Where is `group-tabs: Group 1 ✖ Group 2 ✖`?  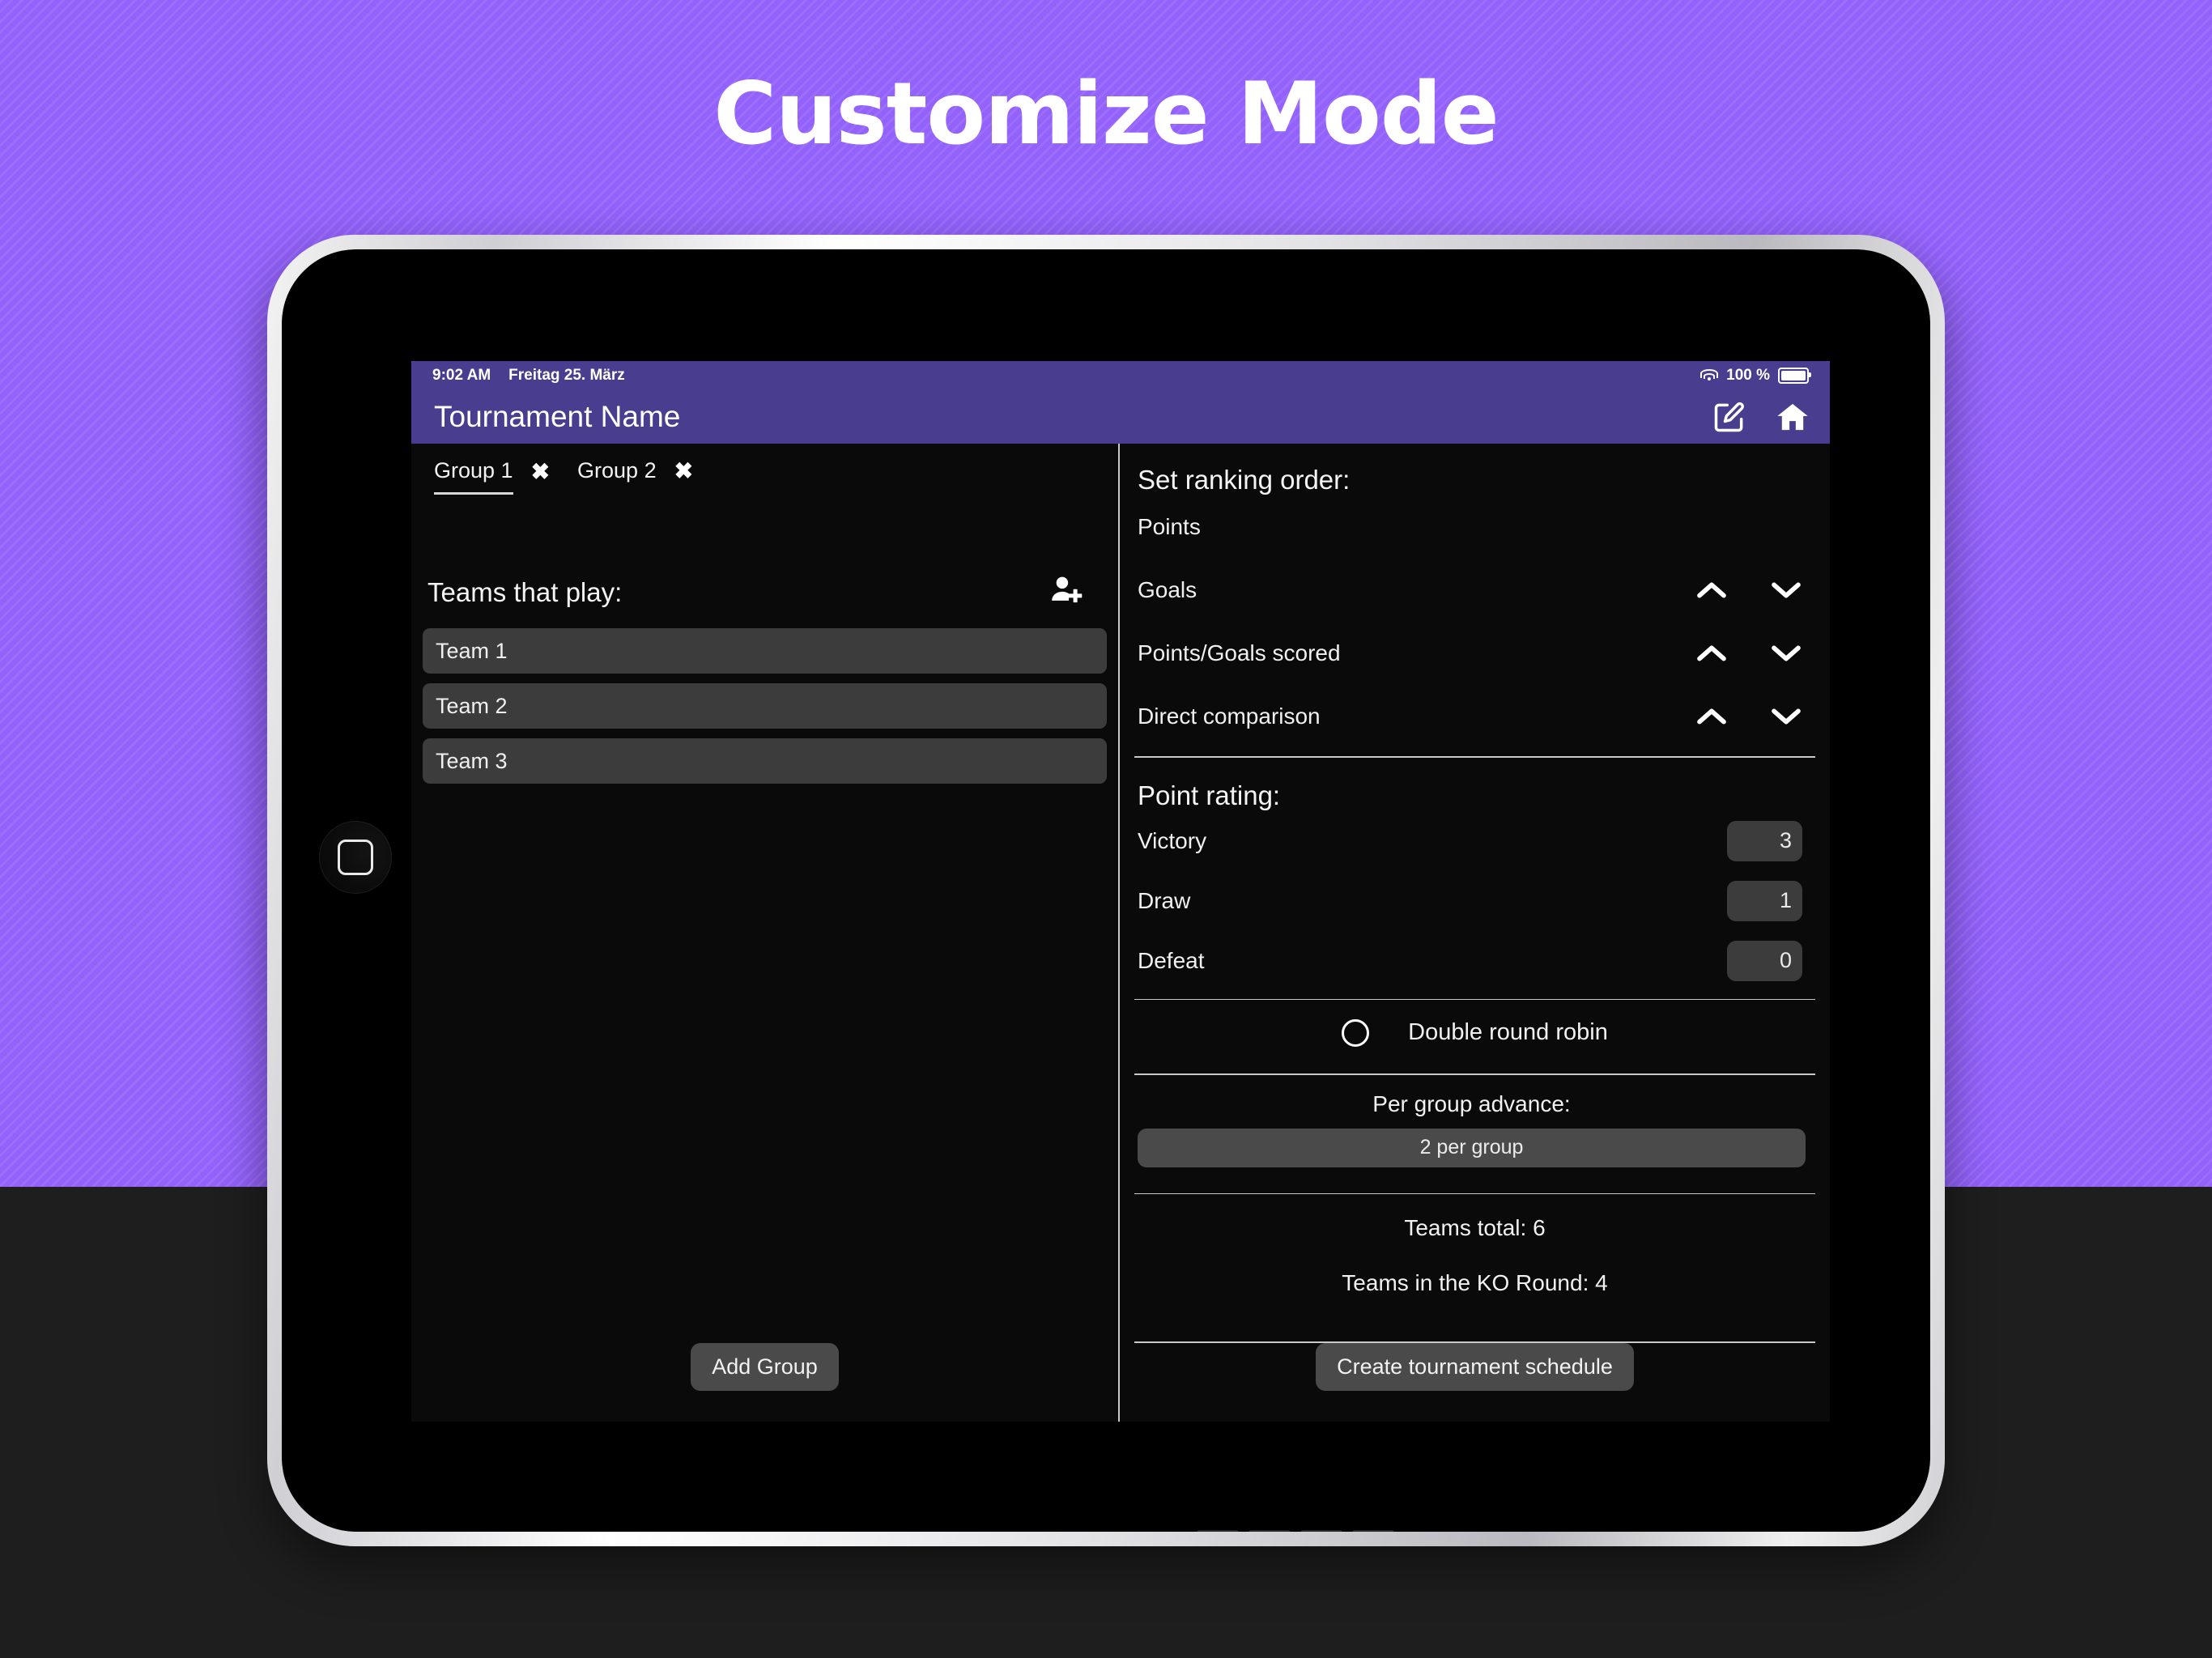
group-tabs: Group 1 ✖ Group 2 ✖ is located at coordinates (765, 469).